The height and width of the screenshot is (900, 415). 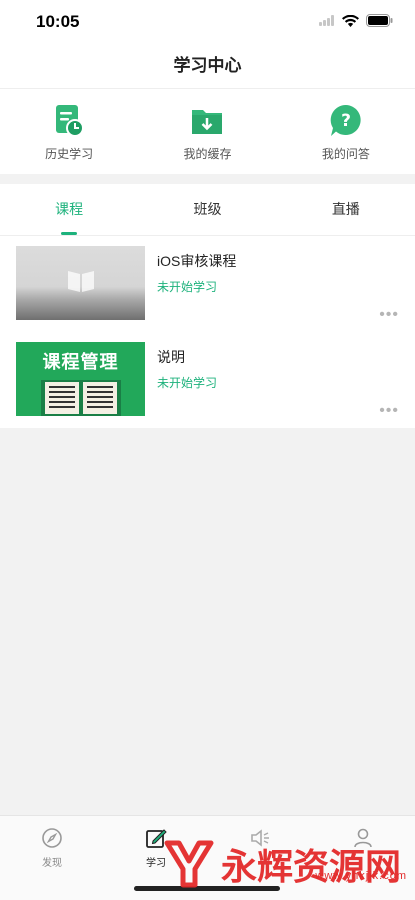 I want to click on content-tabs: 课程 班级 直播, so click(x=207, y=210).